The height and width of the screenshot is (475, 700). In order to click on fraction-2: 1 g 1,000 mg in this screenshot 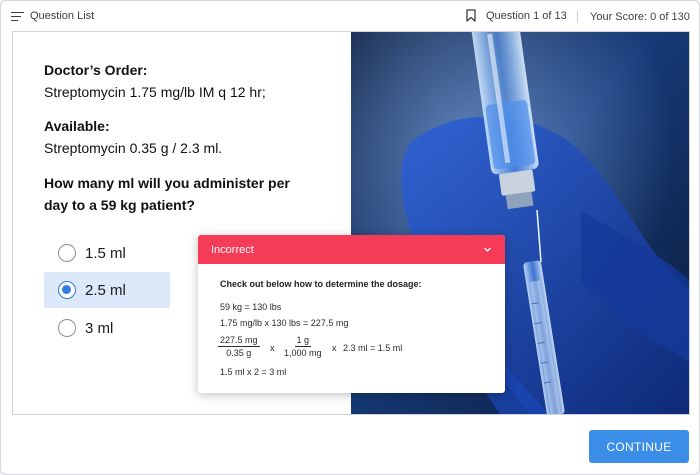, I will do `click(303, 346)`.